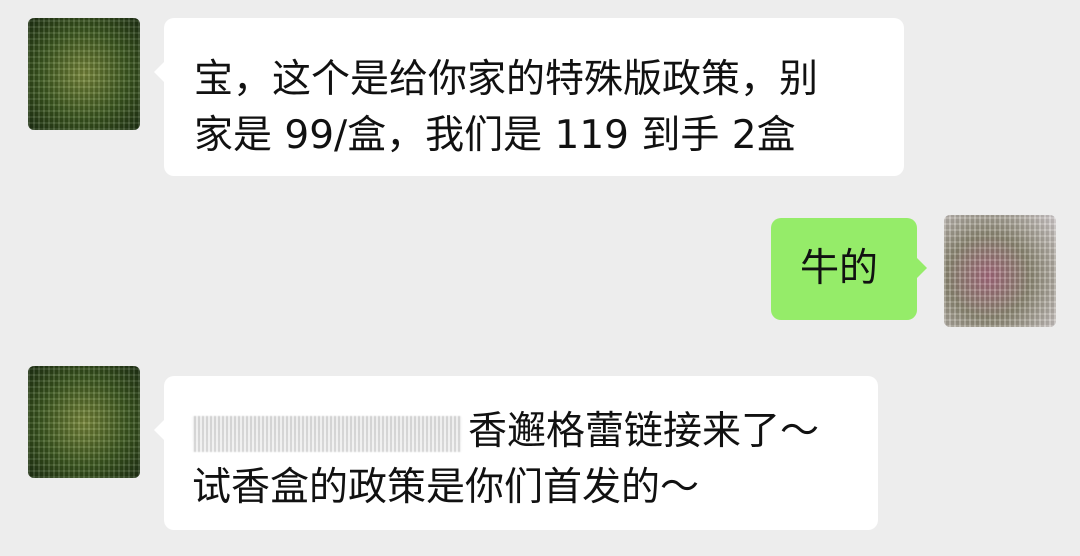 The image size is (1080, 556). Describe the element at coordinates (506, 79) in the screenshot. I see `message-line: 宝，这个是给你家的特殊版政策，别` at that location.